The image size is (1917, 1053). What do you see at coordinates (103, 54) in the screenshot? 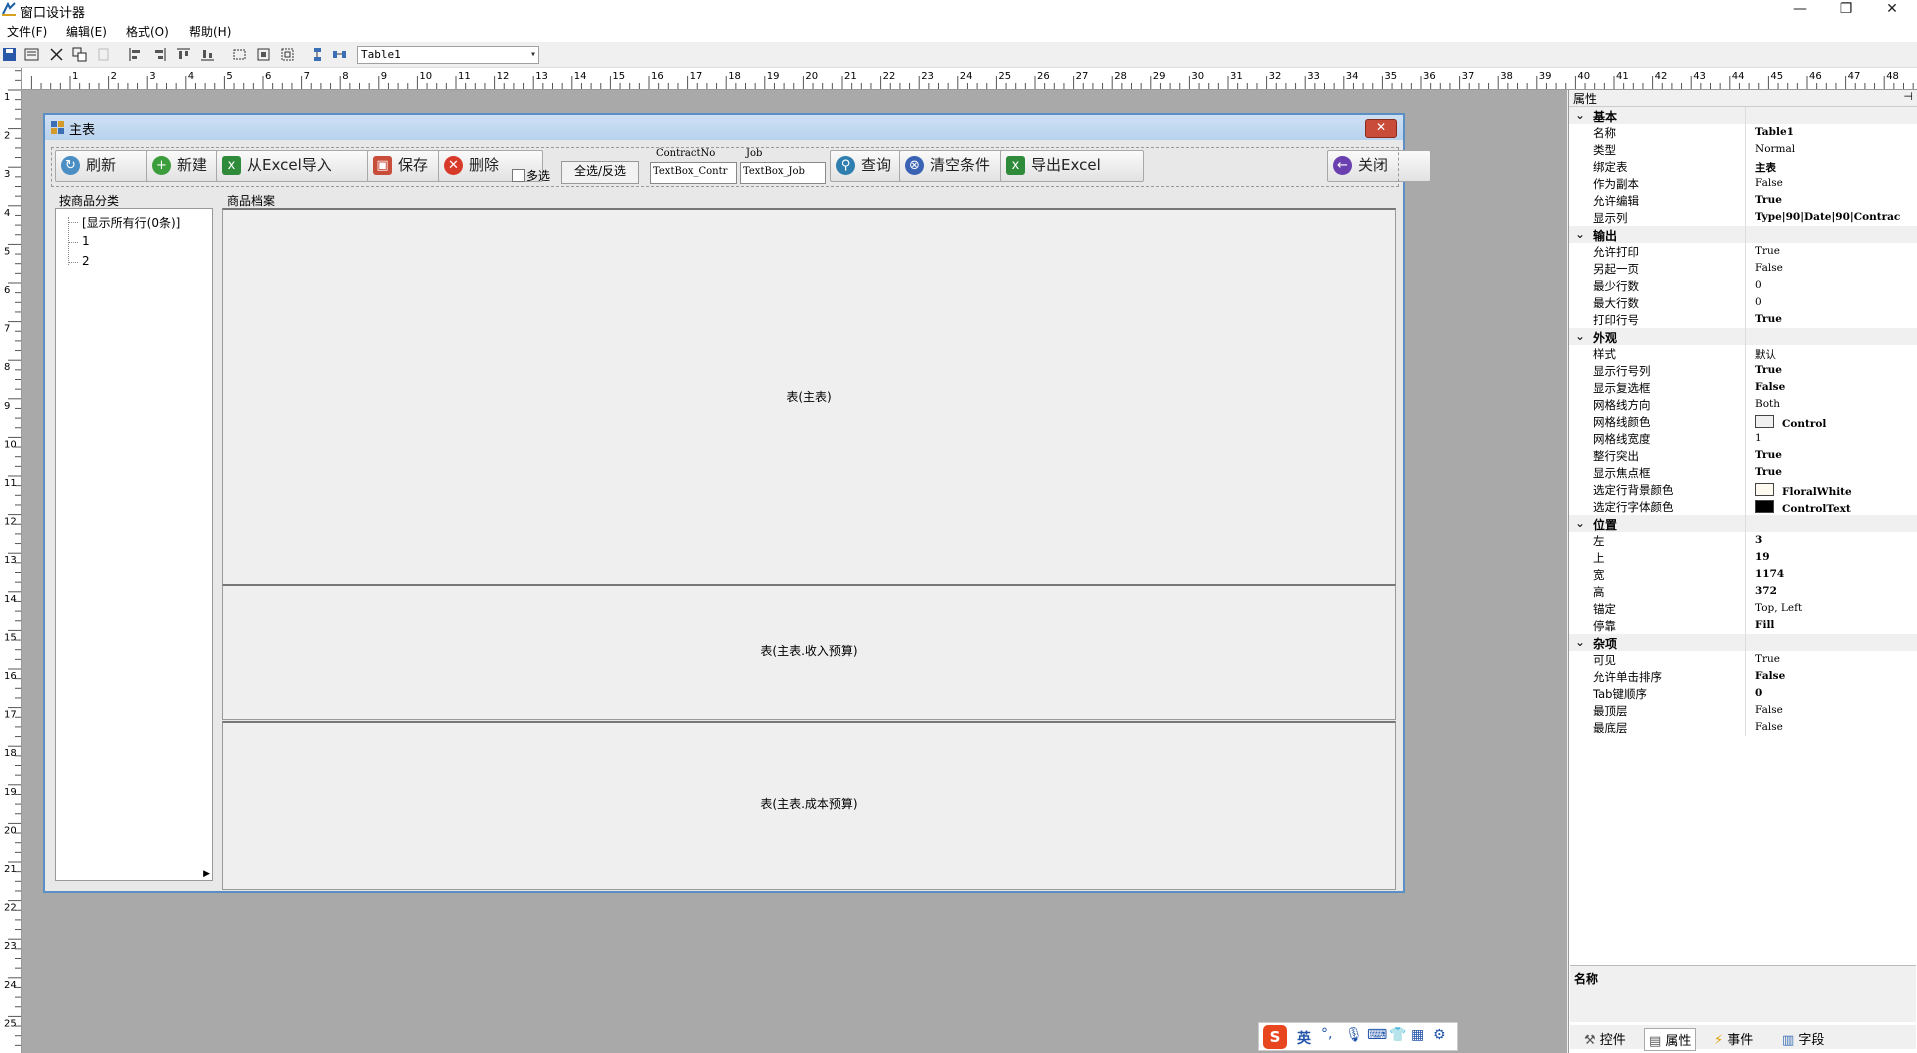
I see `paste-icon` at bounding box center [103, 54].